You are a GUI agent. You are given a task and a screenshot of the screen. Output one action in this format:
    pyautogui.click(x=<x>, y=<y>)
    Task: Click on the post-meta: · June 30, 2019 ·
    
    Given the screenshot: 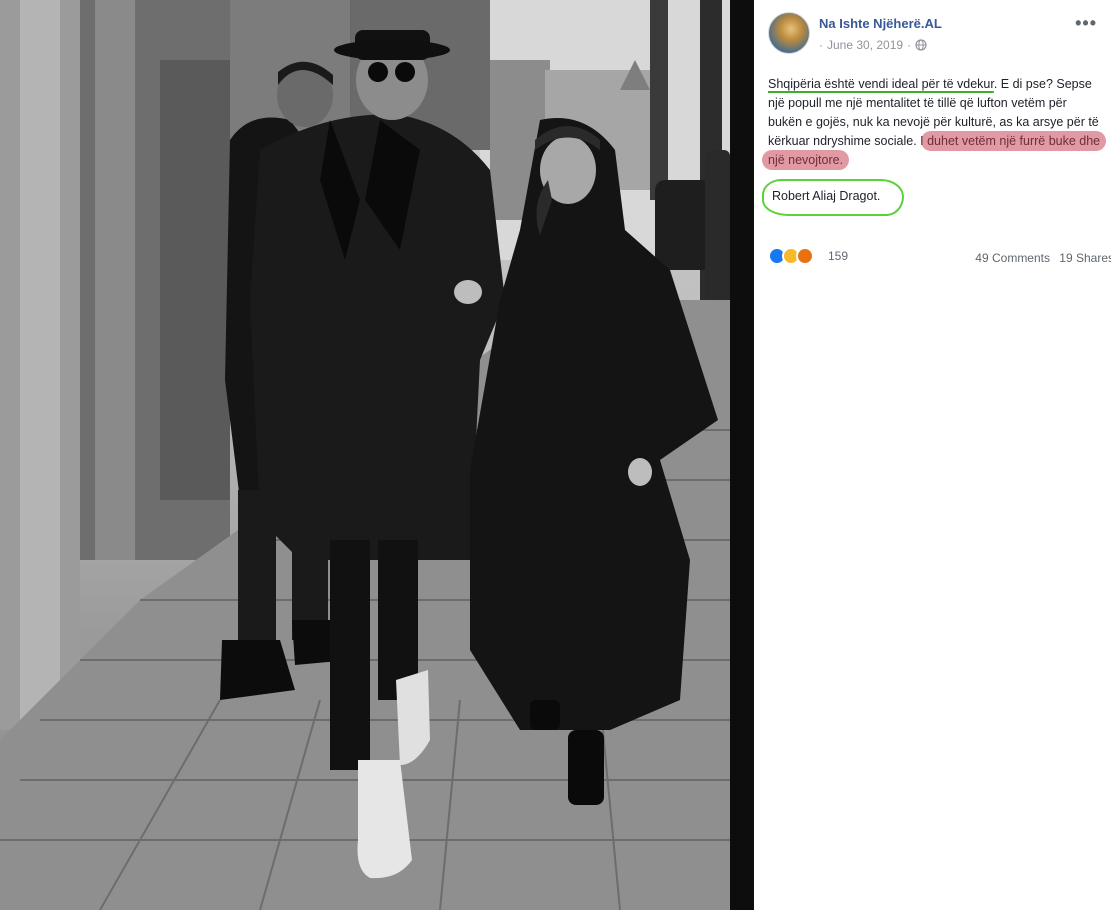 What is the action you would take?
    pyautogui.click(x=873, y=45)
    